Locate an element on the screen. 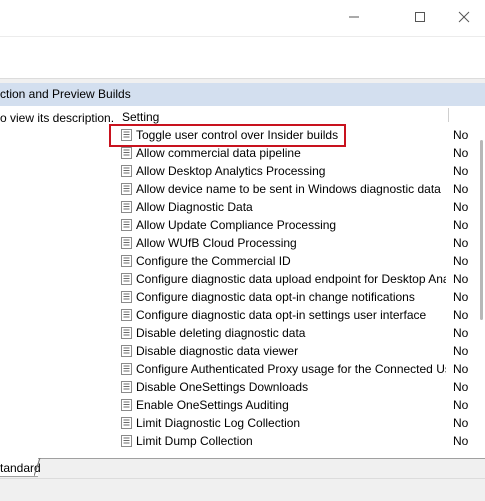 This screenshot has height=501, width=485. status-bar is located at coordinates (242, 489).